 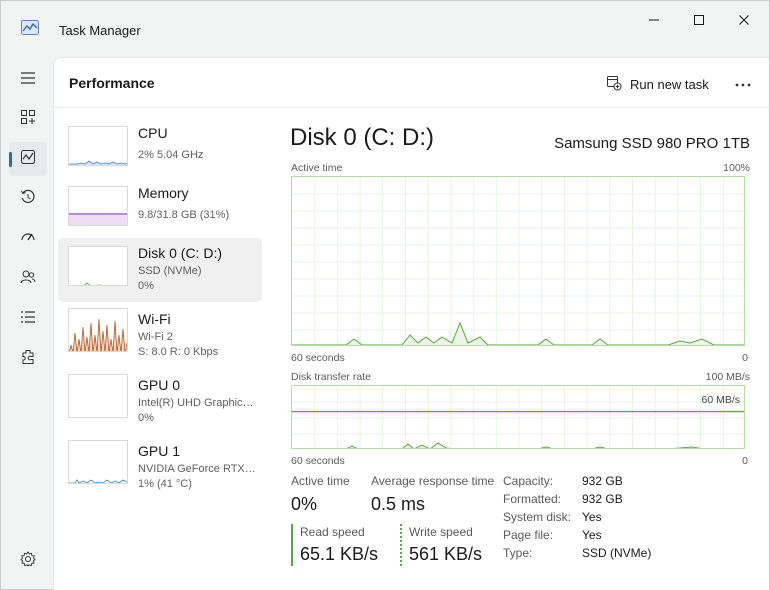 I want to click on device-name: Wi-Fi, so click(x=154, y=319).